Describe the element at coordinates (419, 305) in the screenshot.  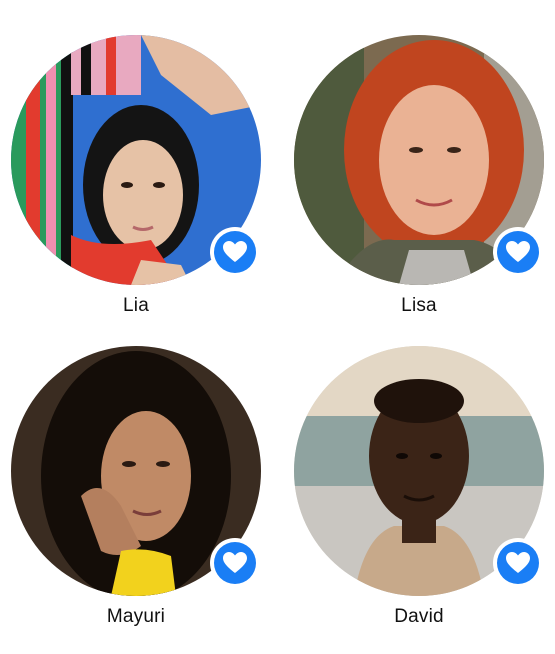
I see `contact-name: Lisa` at that location.